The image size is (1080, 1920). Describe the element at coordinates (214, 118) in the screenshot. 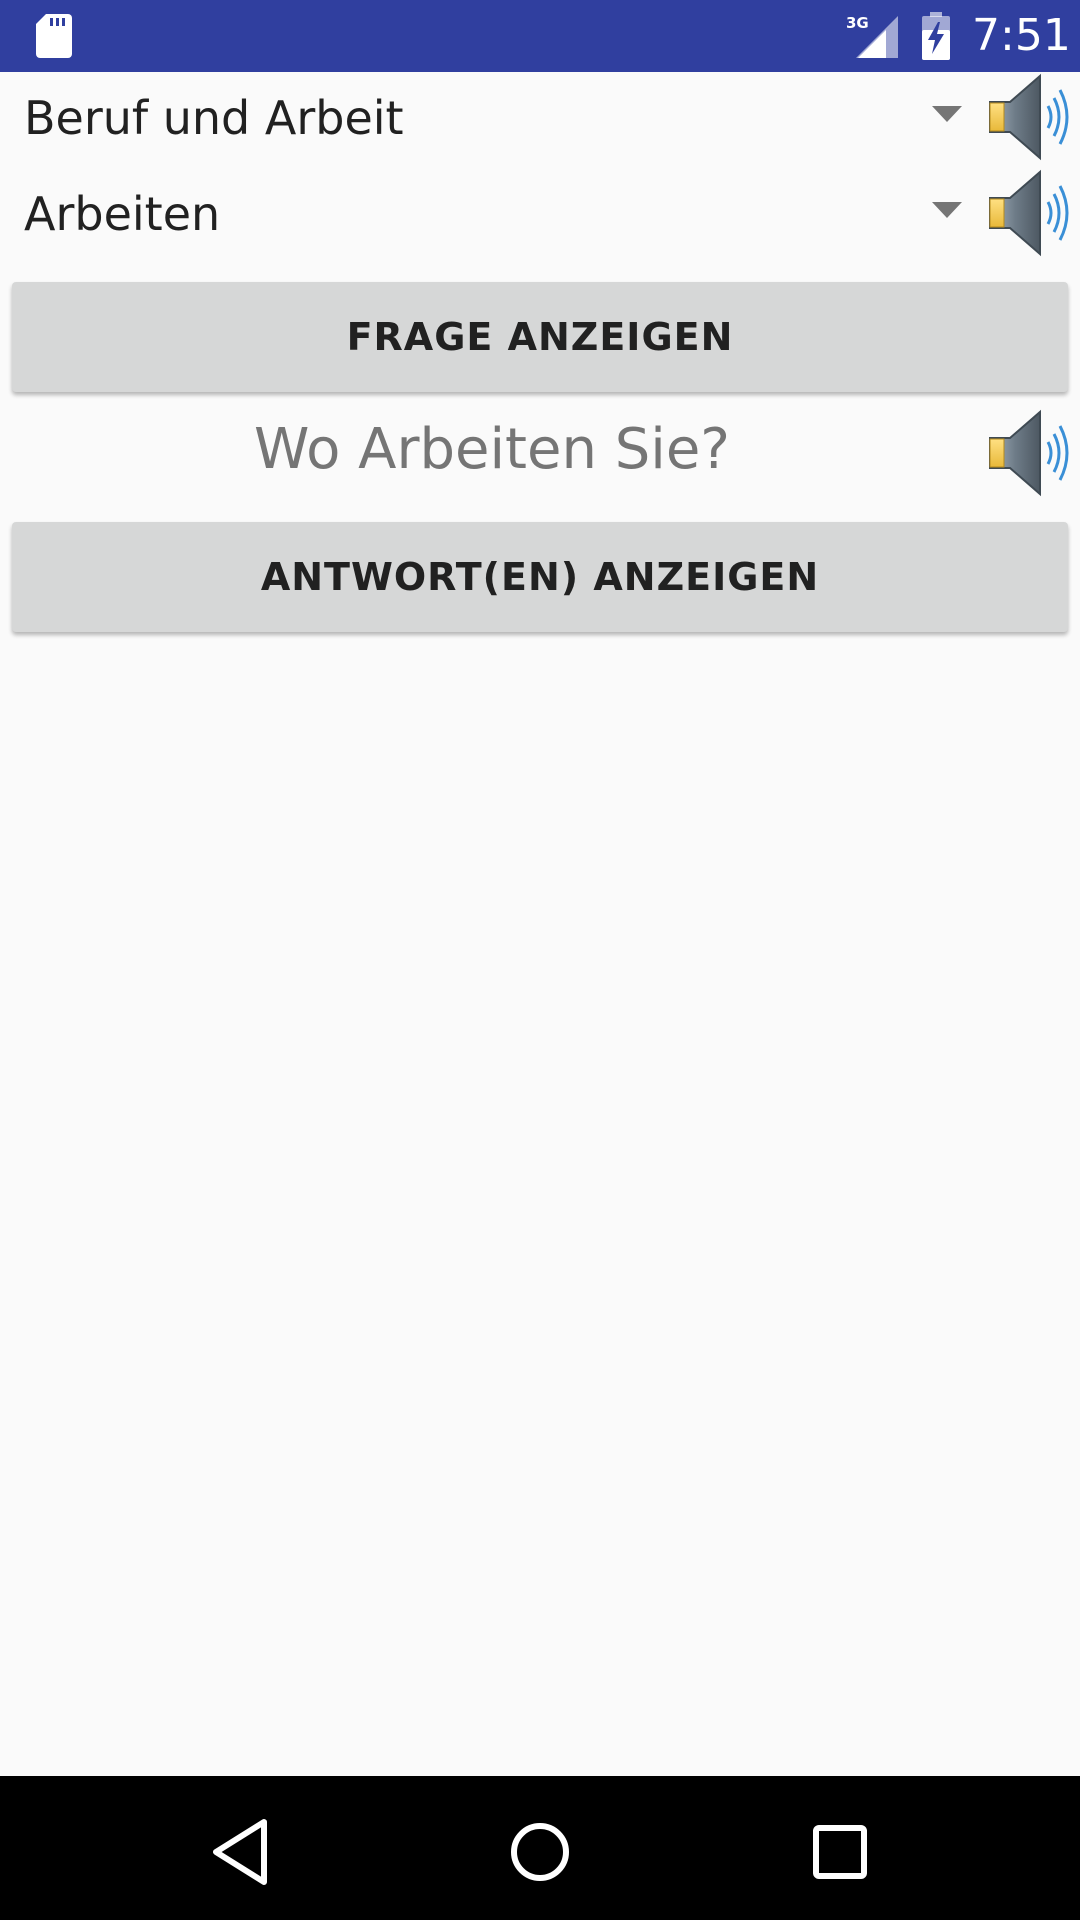

I see `category-spinner-value: Beruf und Arbeit` at that location.